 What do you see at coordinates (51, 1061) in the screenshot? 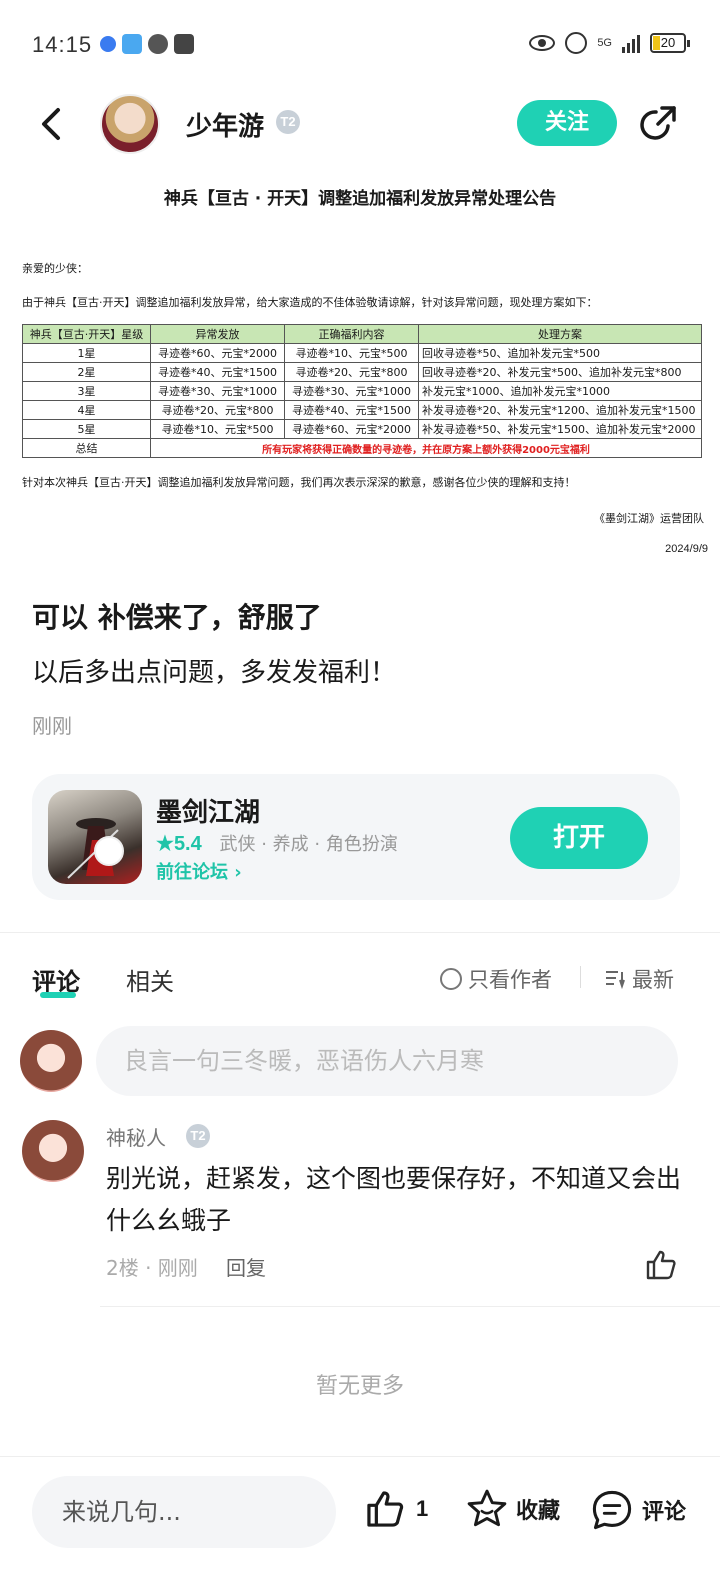
I see `user-avatar` at bounding box center [51, 1061].